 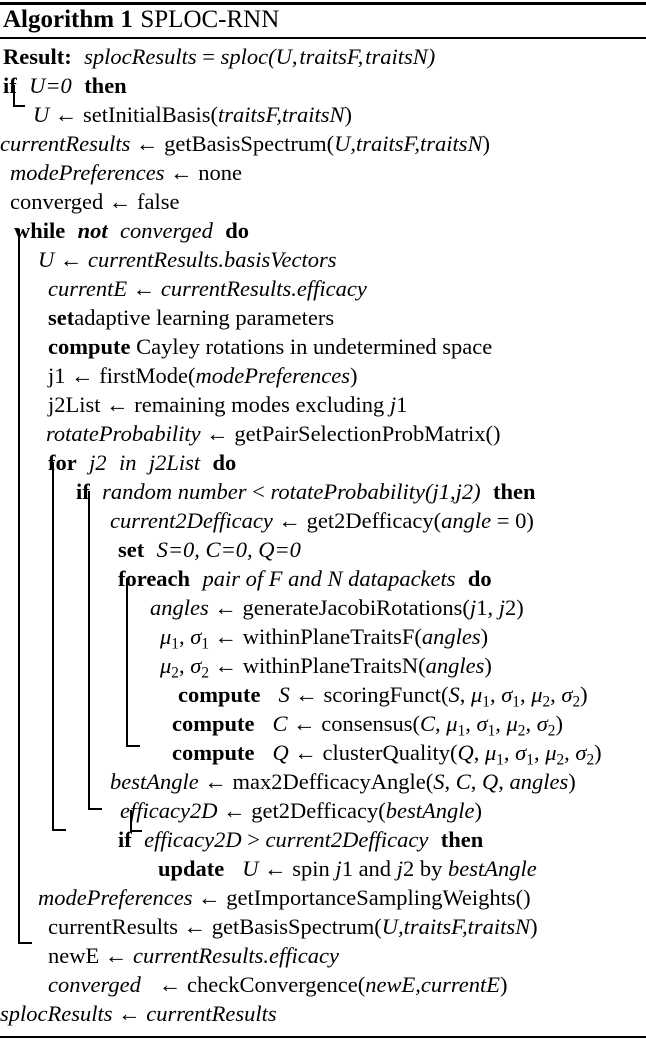 I want to click on nest-foot-while, so click(x=25, y=943).